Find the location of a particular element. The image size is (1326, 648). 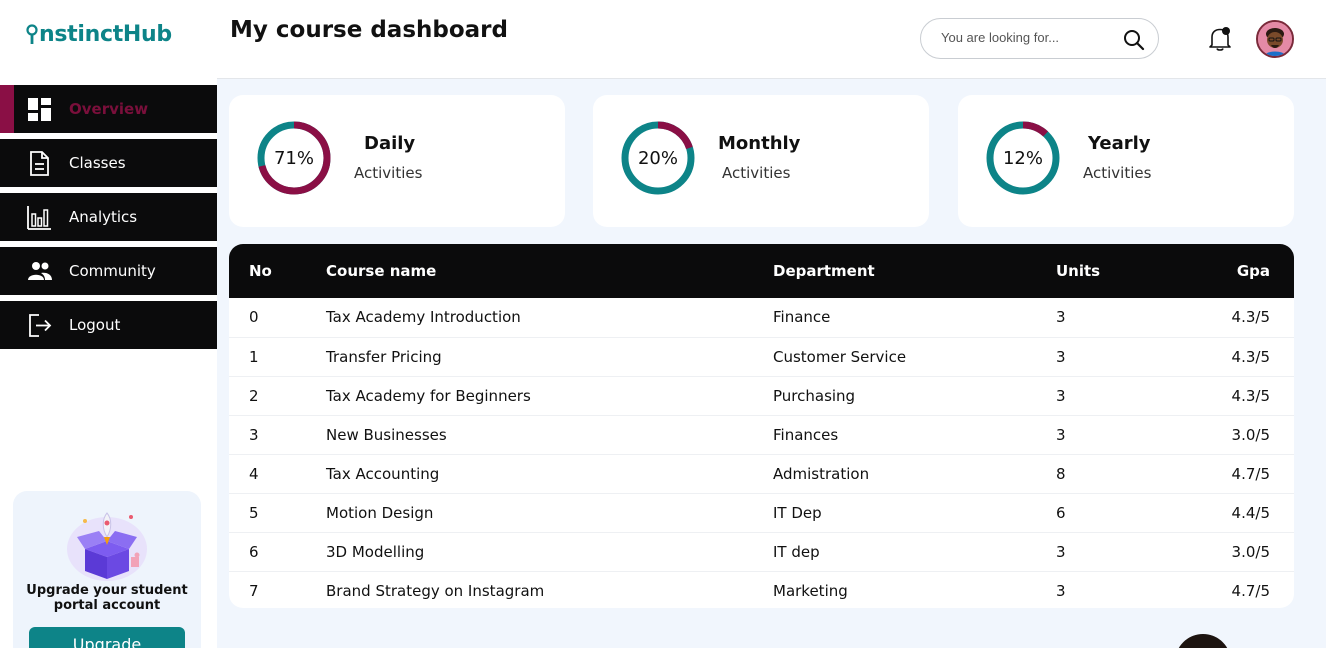

stat-title: Monthly is located at coordinates (759, 143).